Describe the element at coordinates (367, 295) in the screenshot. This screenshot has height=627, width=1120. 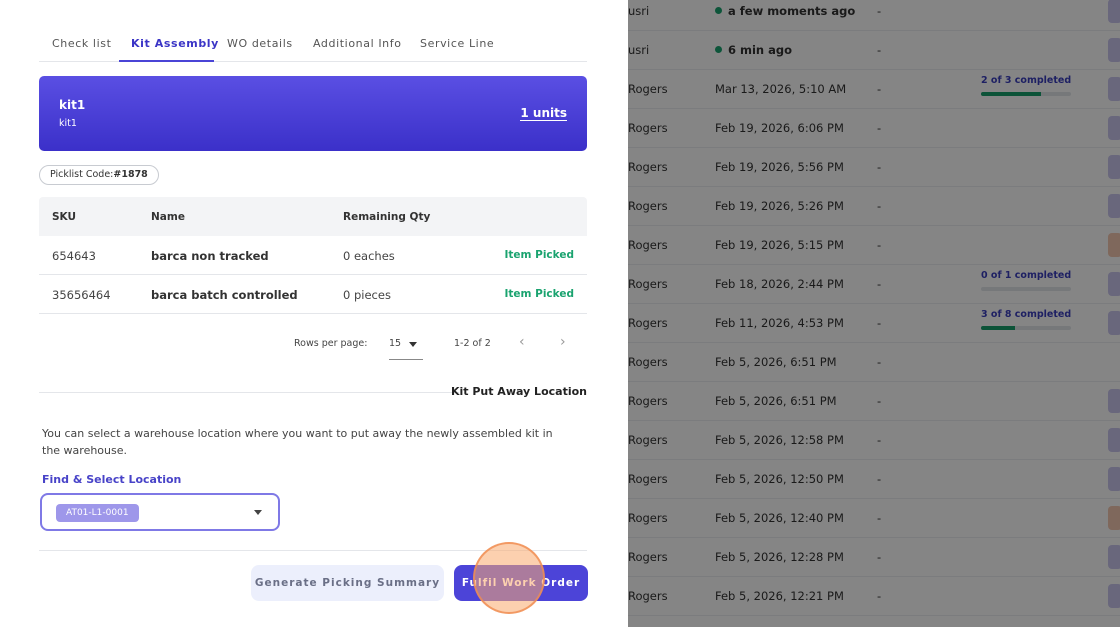
I see `cell-qty: 0 pieces` at that location.